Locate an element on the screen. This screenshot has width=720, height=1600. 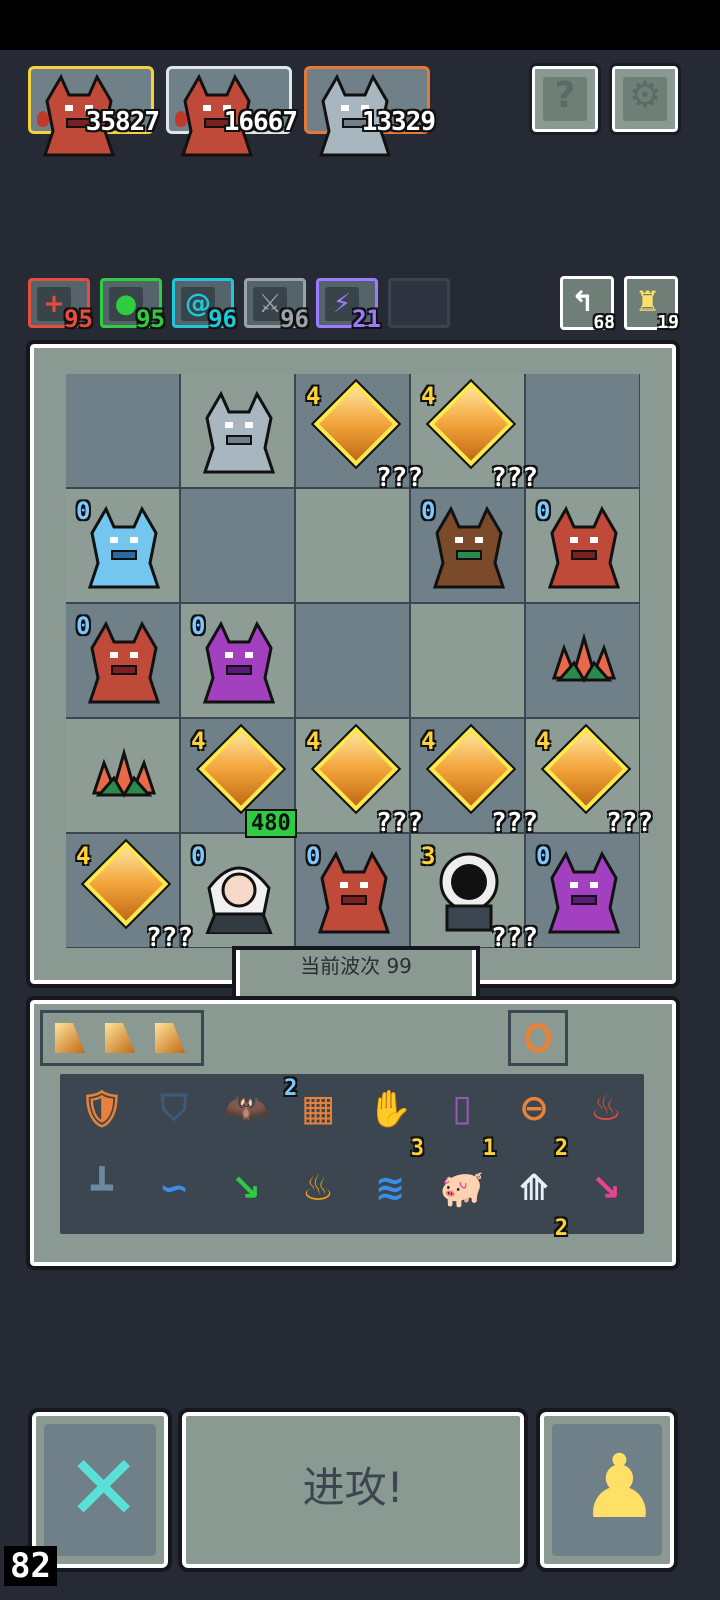
ring-icon is located at coordinates (538, 1038).